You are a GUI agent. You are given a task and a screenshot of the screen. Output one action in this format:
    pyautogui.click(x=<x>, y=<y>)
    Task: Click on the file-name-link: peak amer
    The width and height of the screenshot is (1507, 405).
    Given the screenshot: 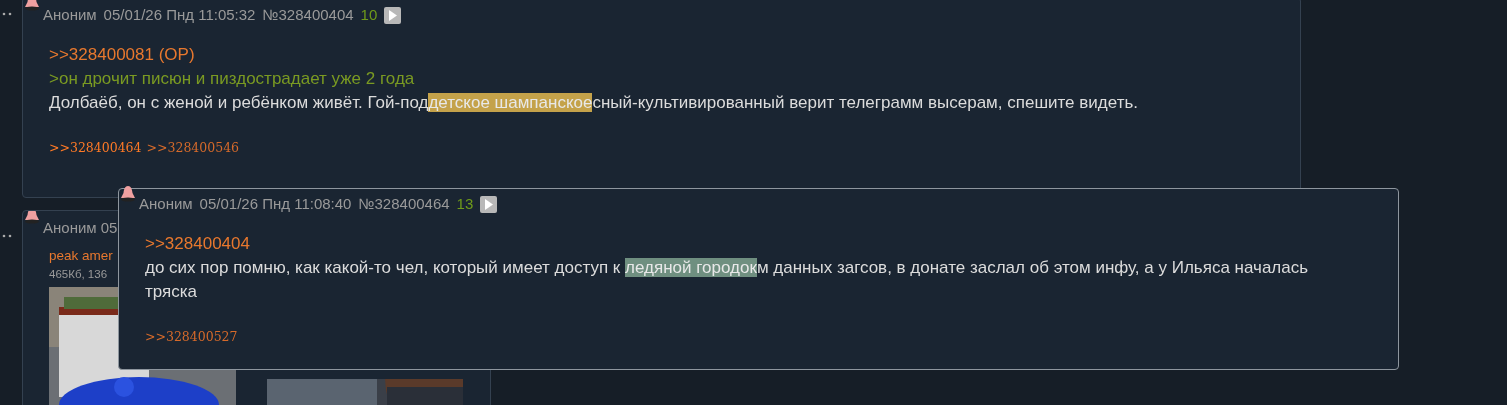 What is the action you would take?
    pyautogui.click(x=81, y=255)
    